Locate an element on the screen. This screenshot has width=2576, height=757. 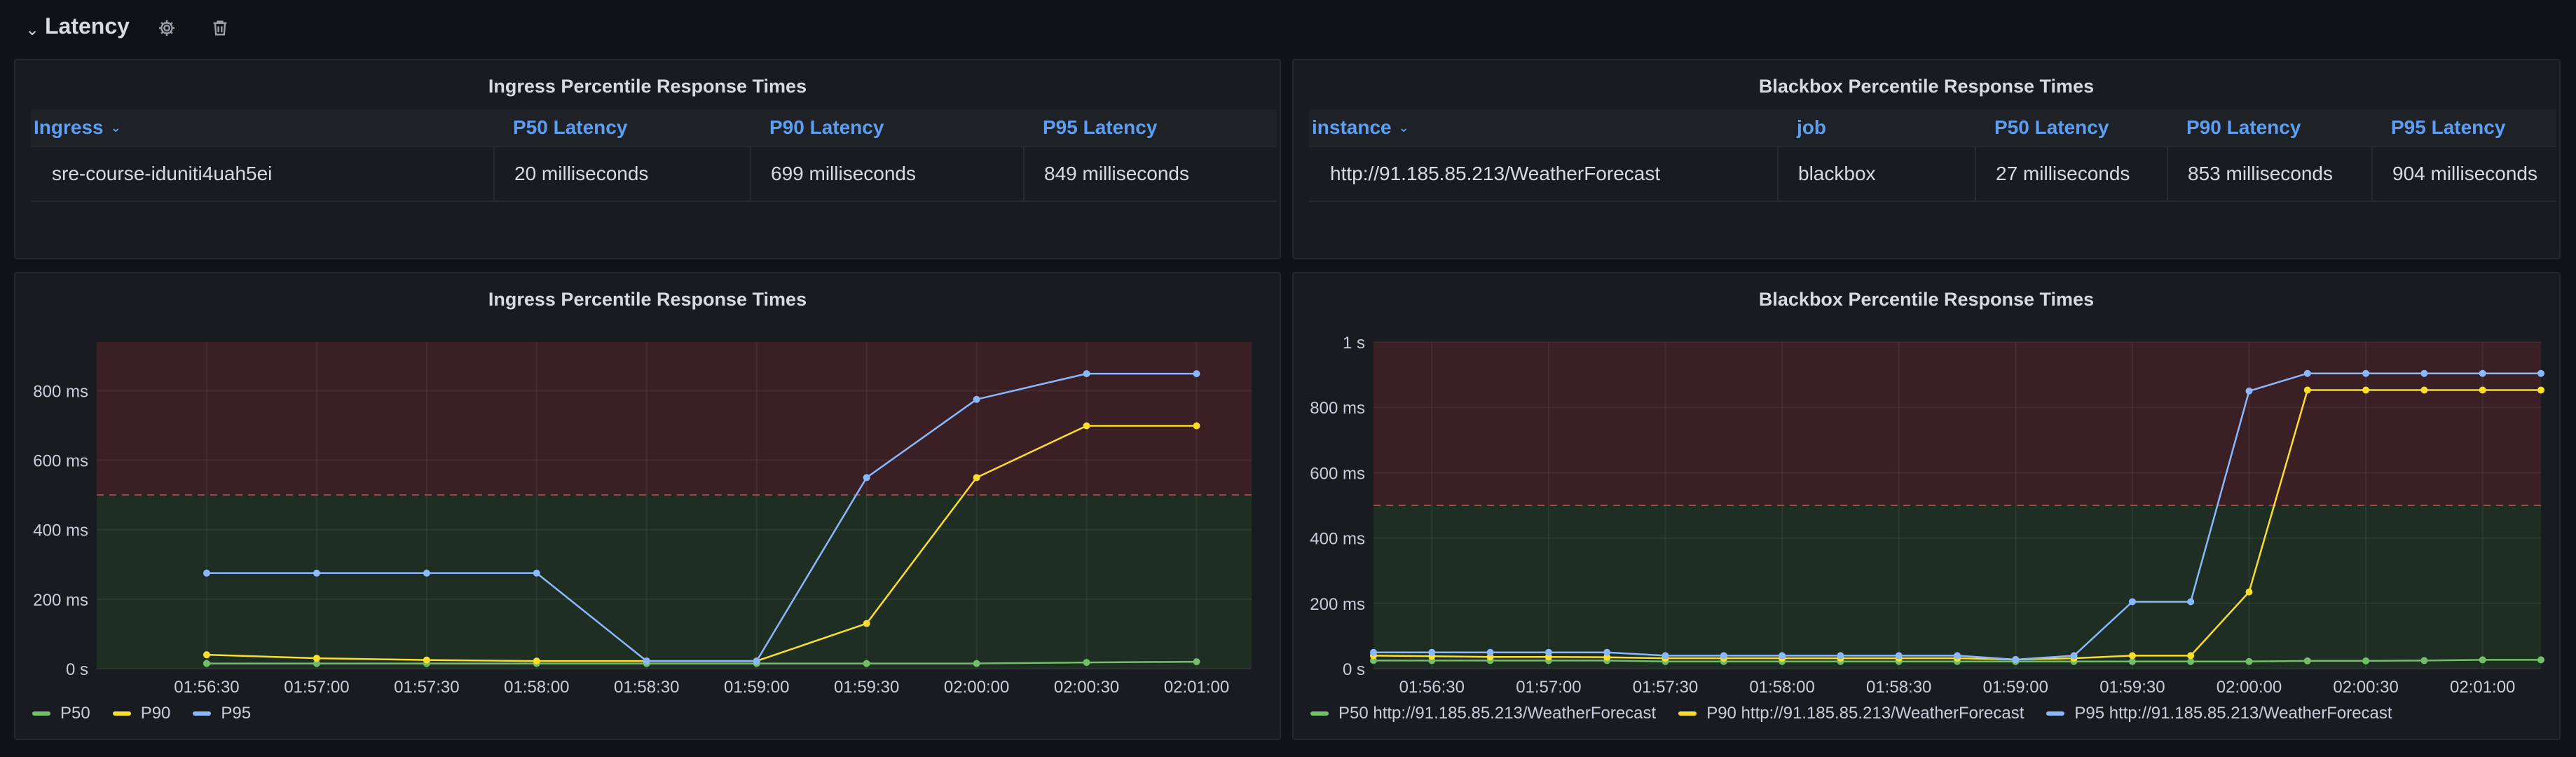
trash-icon is located at coordinates (220, 28).